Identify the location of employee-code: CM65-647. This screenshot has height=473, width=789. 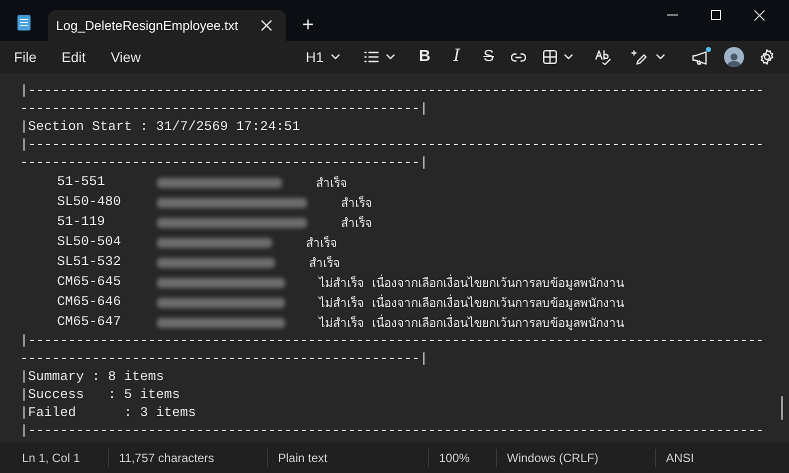
(89, 323).